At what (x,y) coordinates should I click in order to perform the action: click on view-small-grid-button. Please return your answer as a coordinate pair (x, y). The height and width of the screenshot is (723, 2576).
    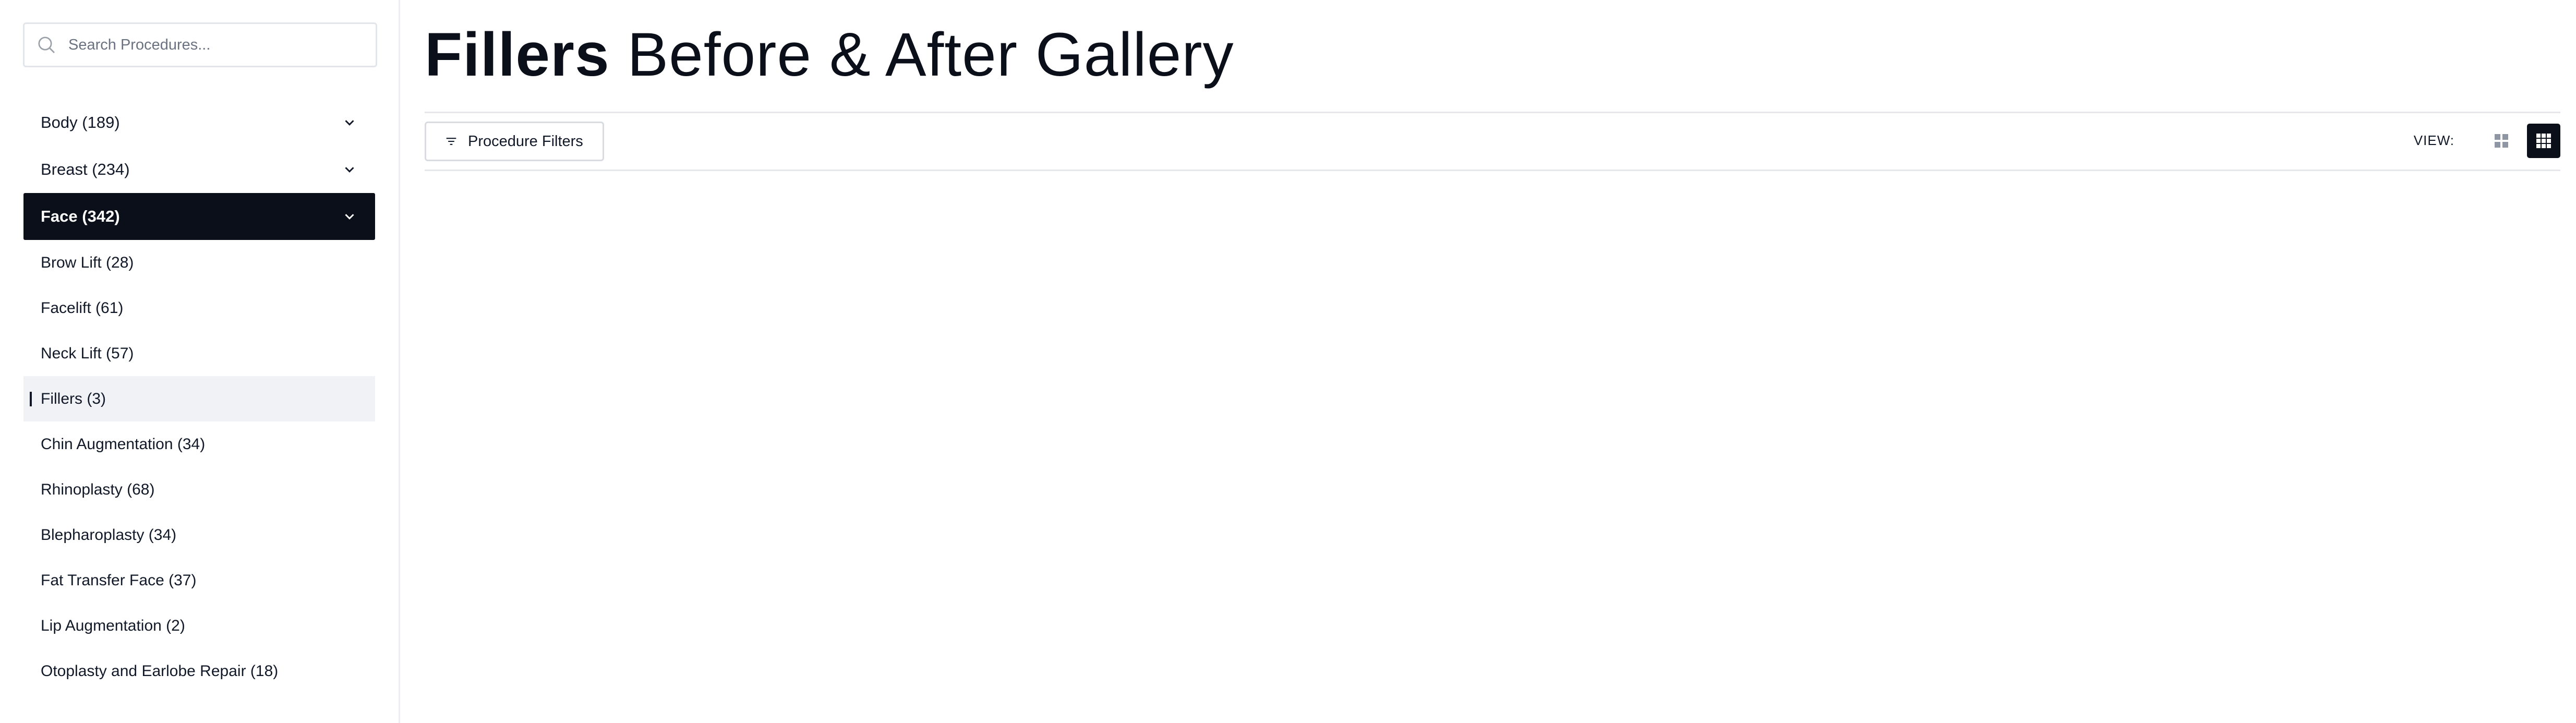
    Looking at the image, I should click on (2543, 141).